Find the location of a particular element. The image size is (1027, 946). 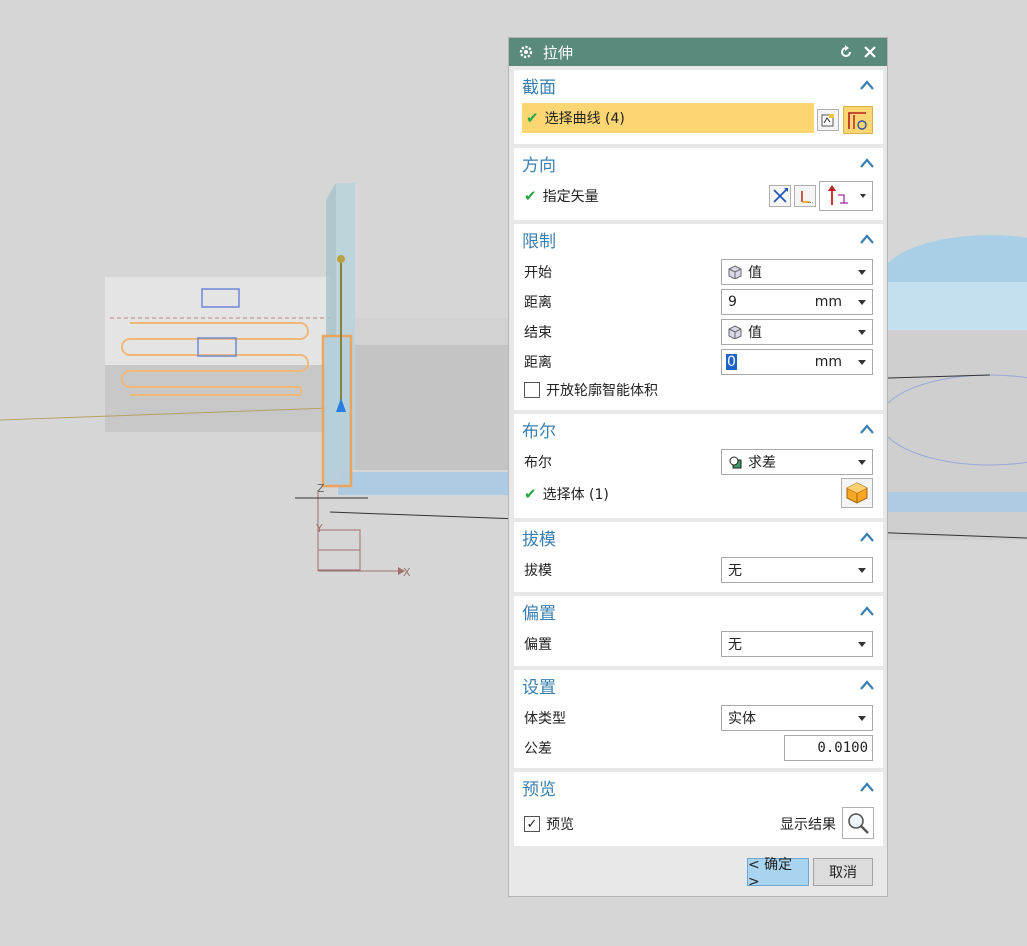

limits-panel: 限制 开始 值 距离 9 mm 结束 值 距离 0 mm 开放轮廓智能体积 is located at coordinates (698, 317).